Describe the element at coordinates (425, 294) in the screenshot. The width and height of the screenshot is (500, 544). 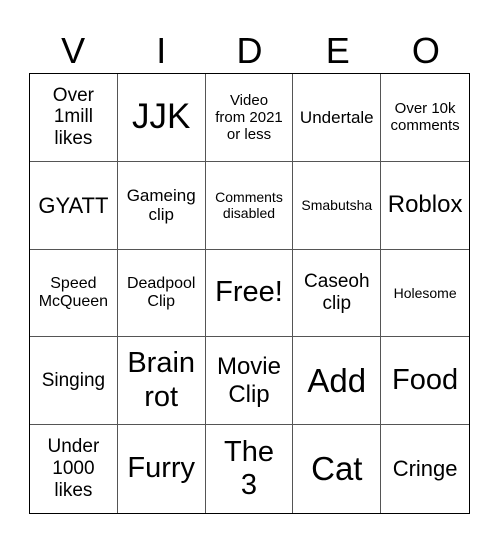
I see `bingo-cell: Holesome` at that location.